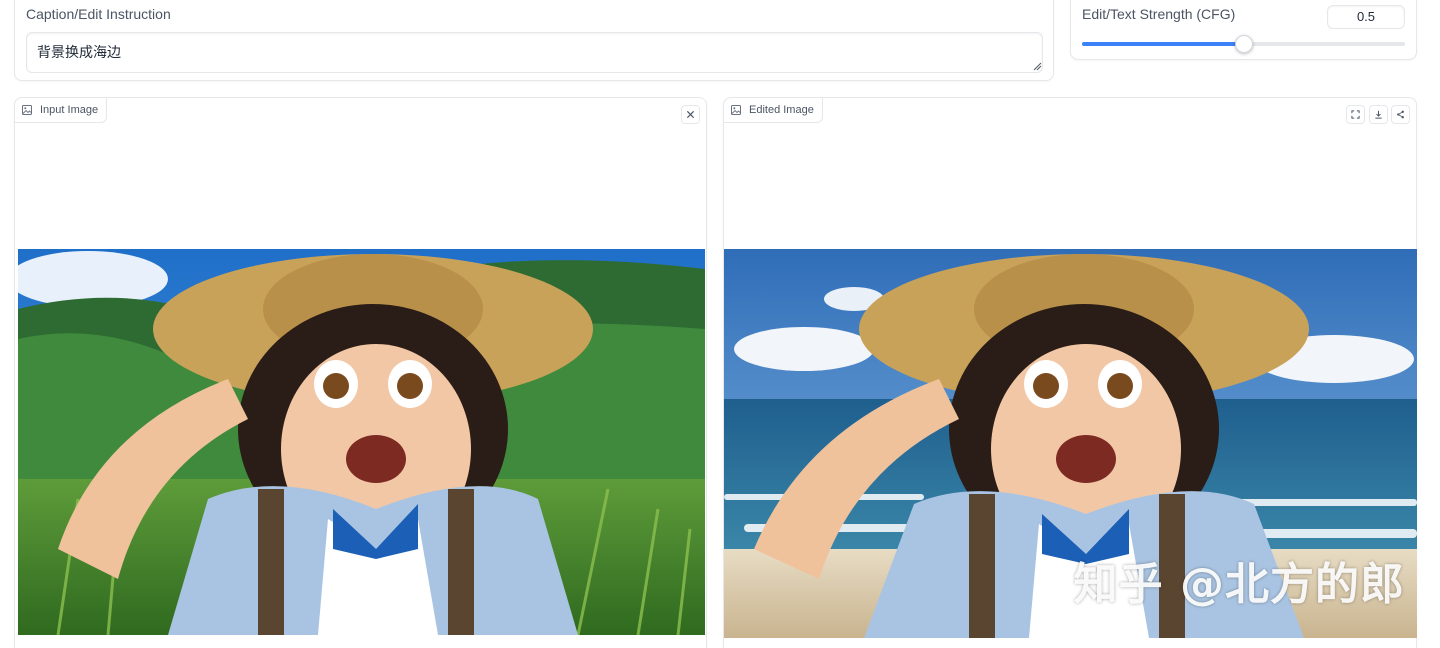 This screenshot has height=648, width=1440. I want to click on cfg-panel: Edit/Text Strength (CFG) 0.5, so click(1243, 30).